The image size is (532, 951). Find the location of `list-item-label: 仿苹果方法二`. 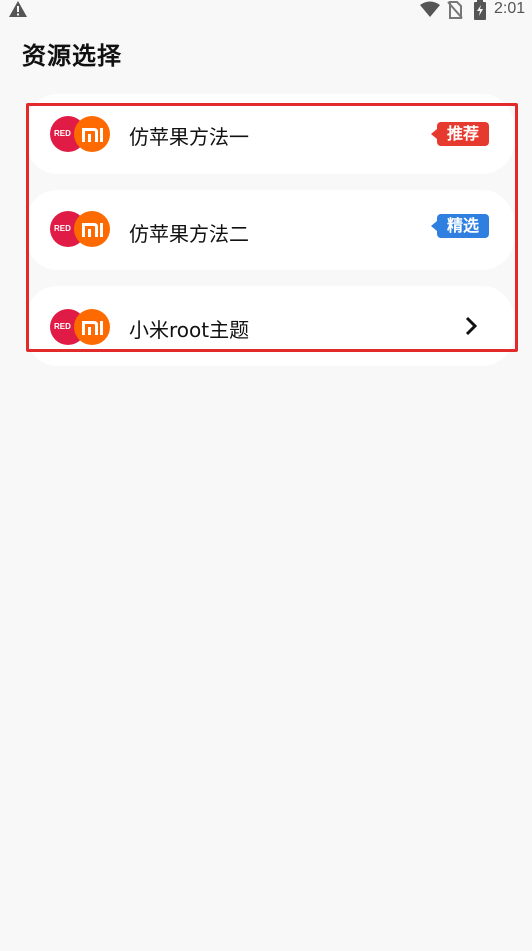

list-item-label: 仿苹果方法二 is located at coordinates (189, 234).